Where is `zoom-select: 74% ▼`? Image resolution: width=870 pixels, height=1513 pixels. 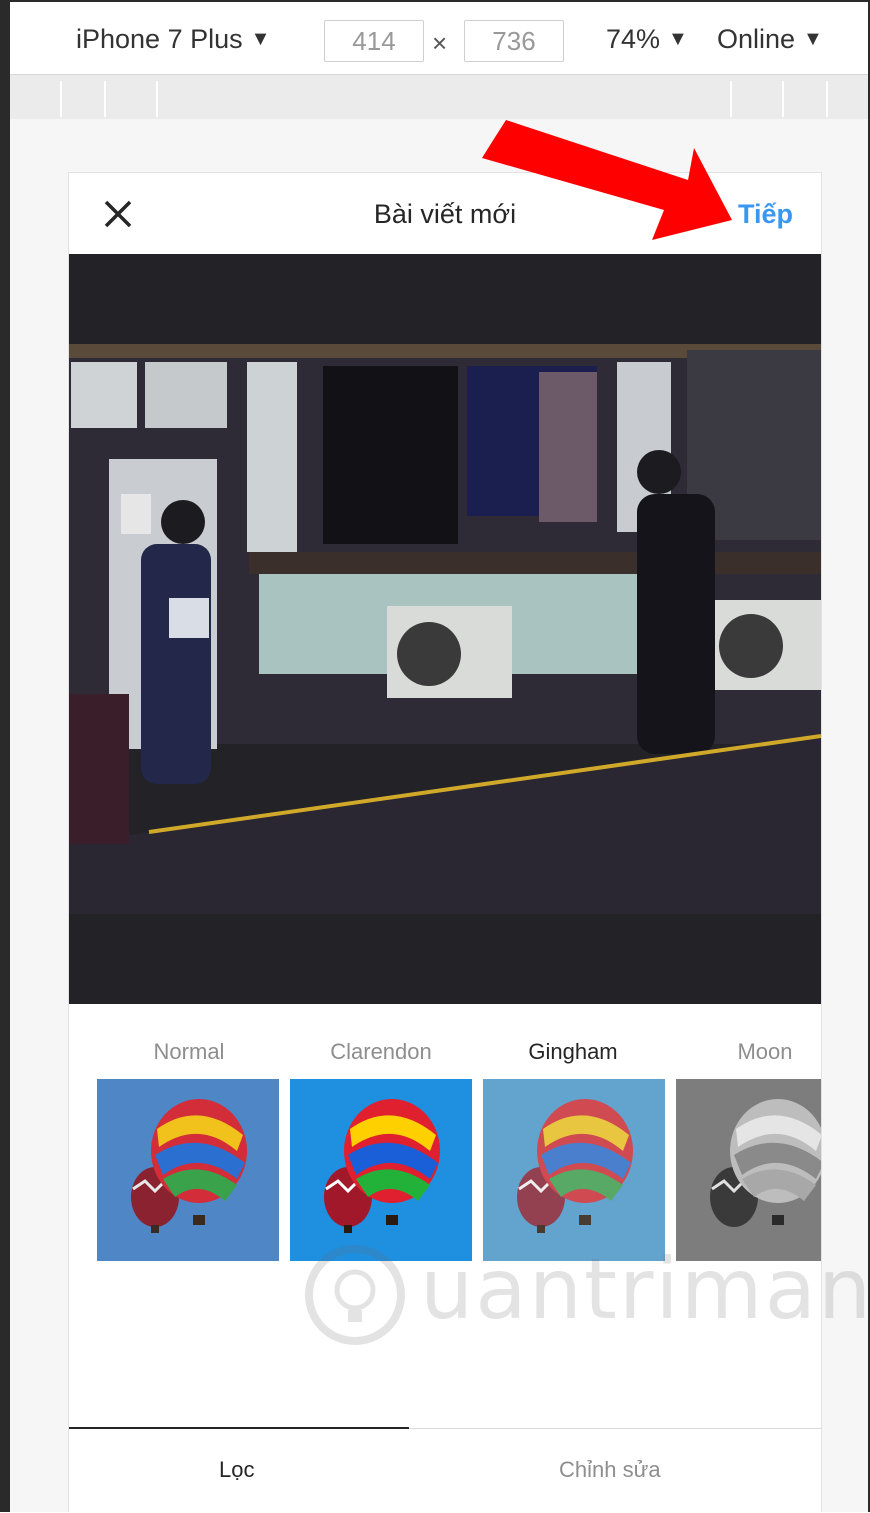
zoom-select: 74% ▼ is located at coordinates (647, 39).